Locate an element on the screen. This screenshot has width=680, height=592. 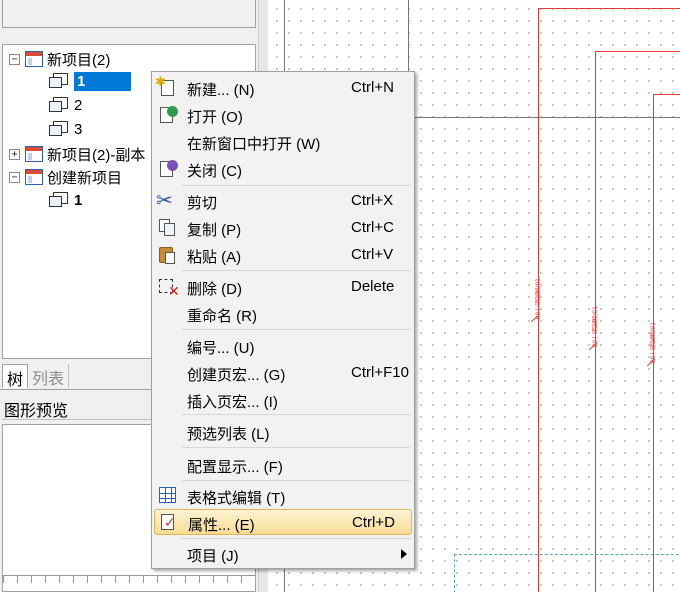
close-document-icon is located at coordinates (168, 169).